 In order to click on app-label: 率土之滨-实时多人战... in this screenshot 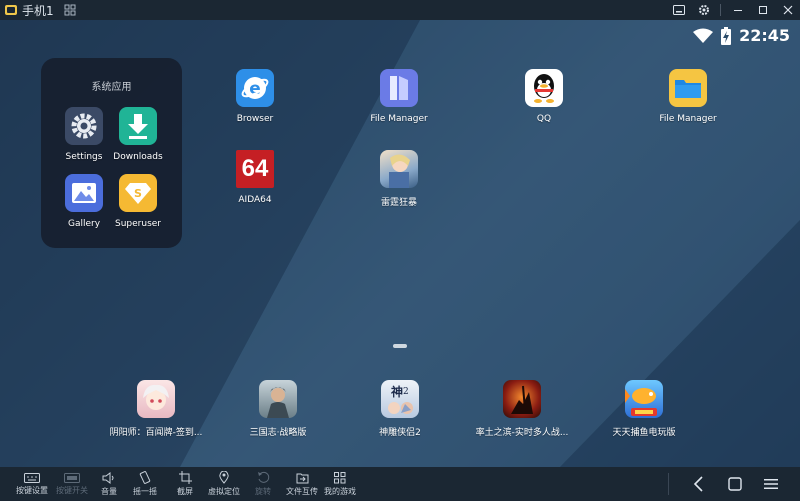, I will do `click(522, 433)`.